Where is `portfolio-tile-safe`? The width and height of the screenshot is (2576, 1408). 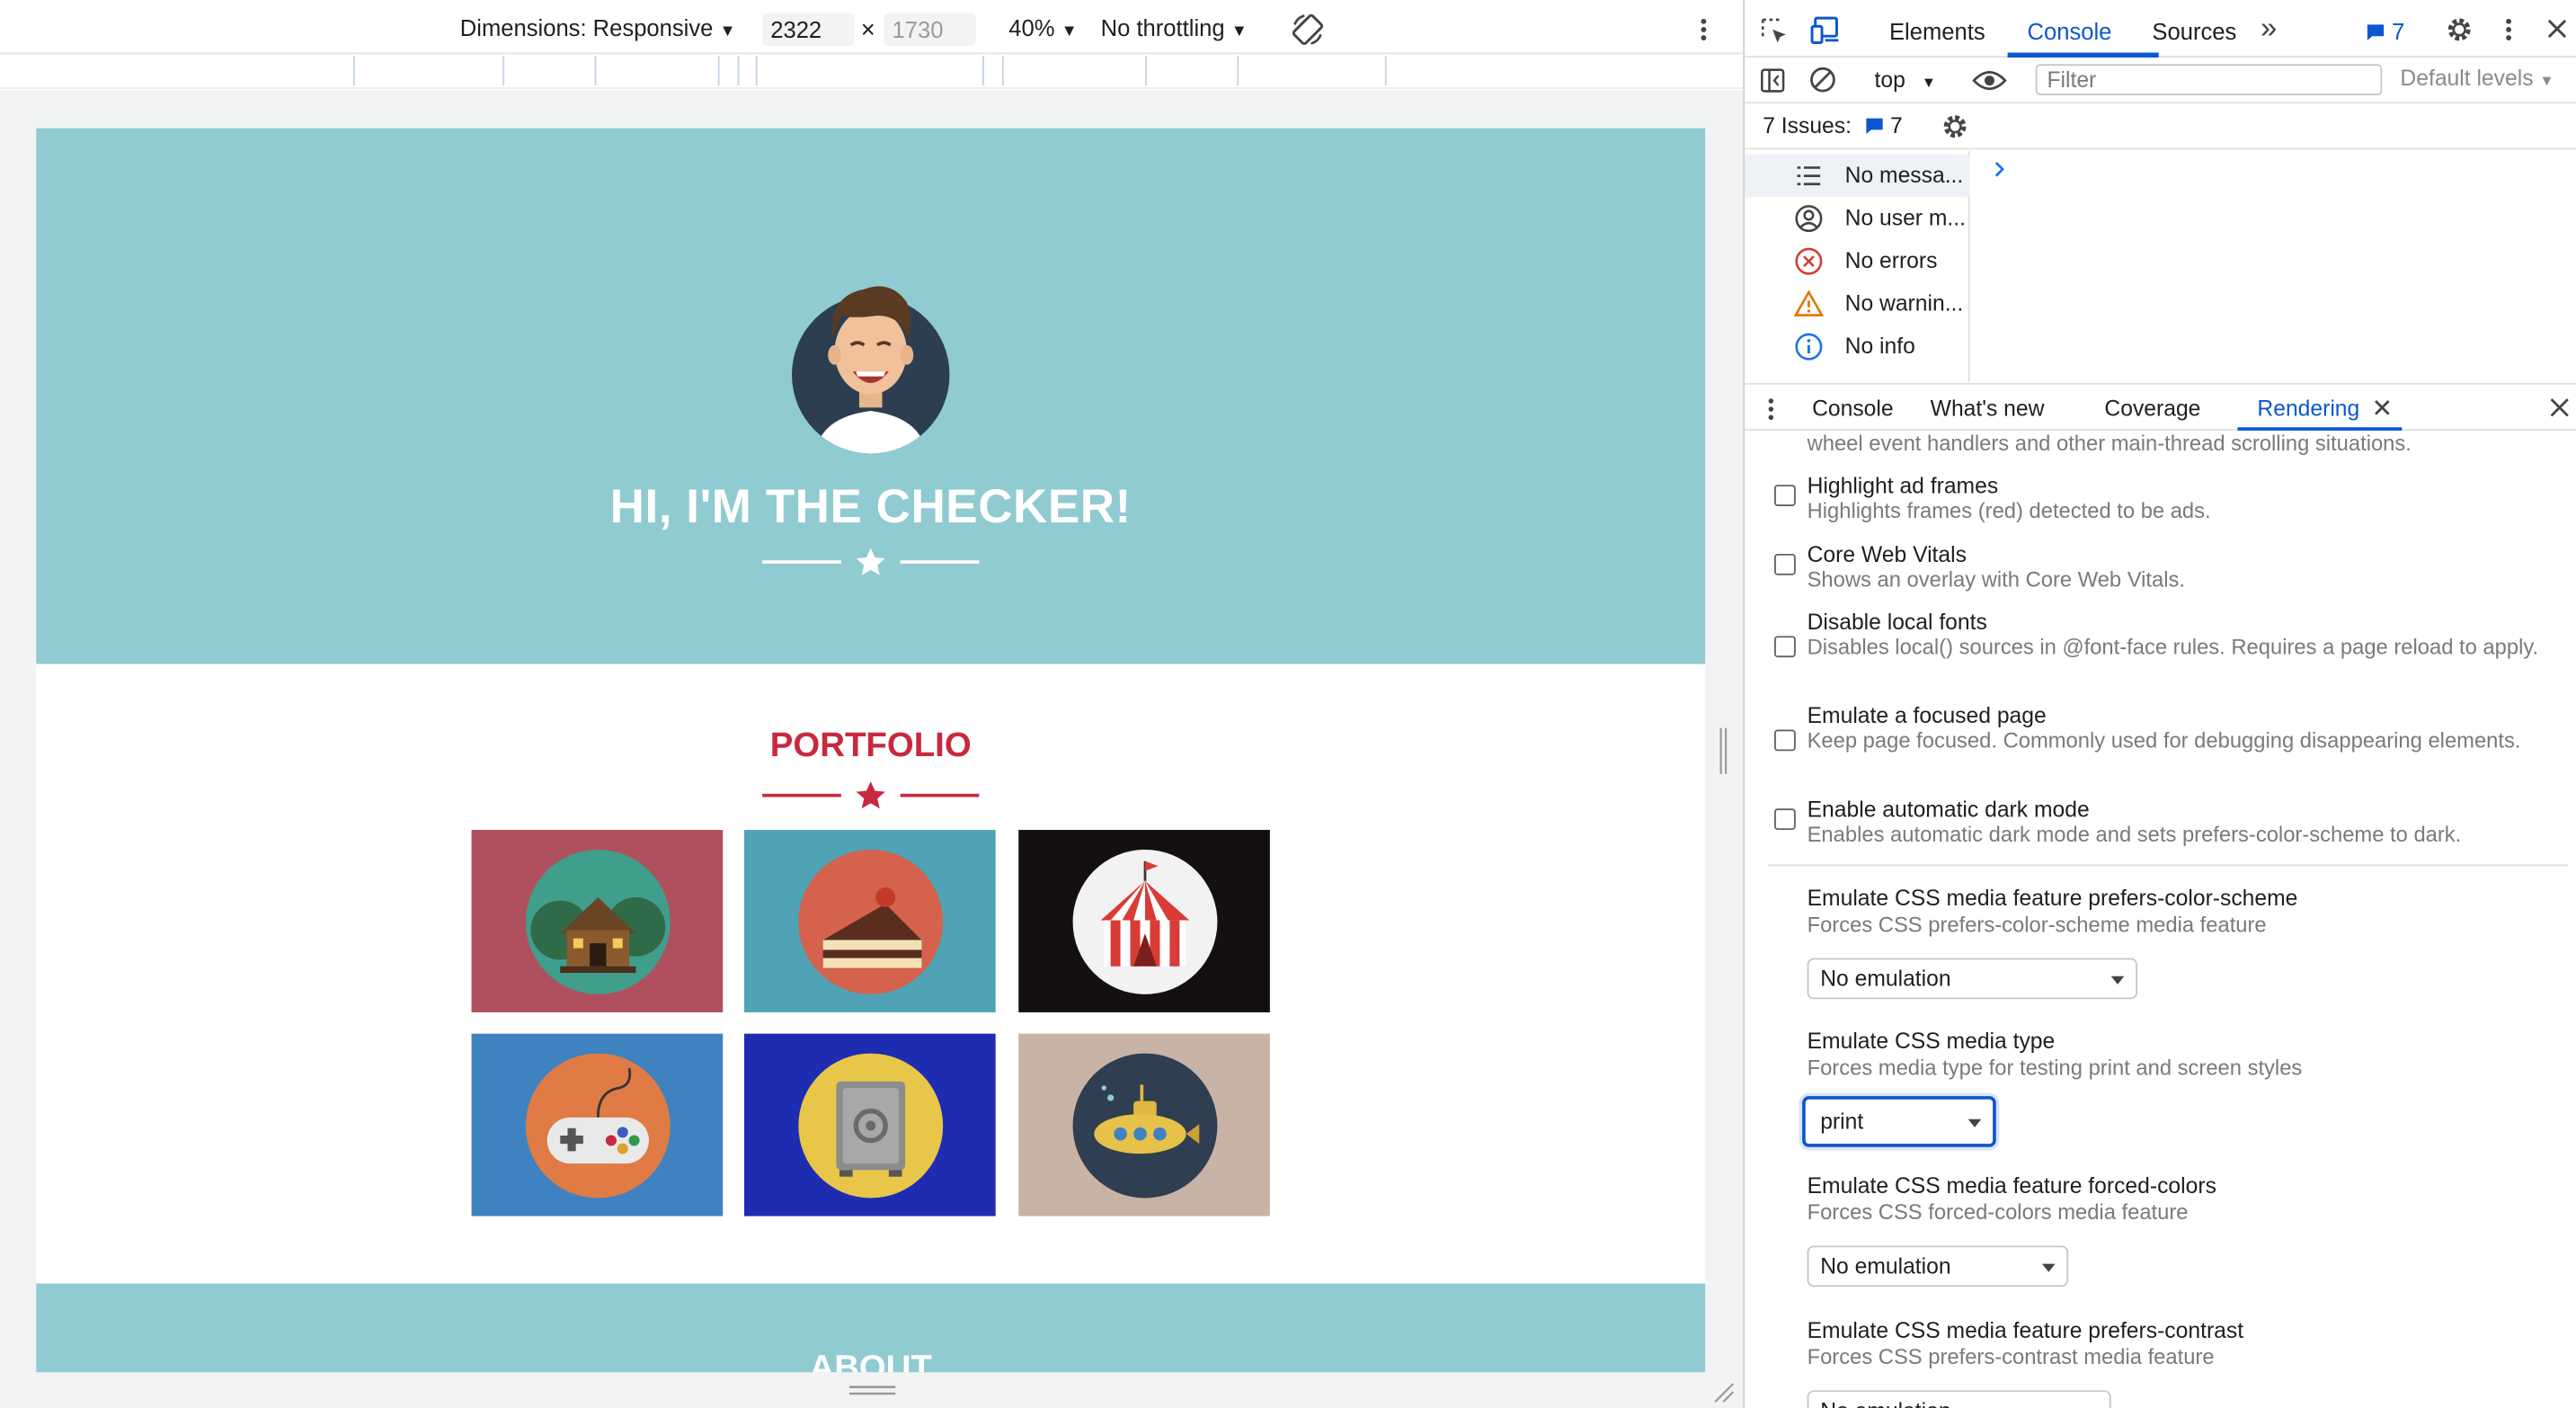
portfolio-tile-safe is located at coordinates (869, 1124).